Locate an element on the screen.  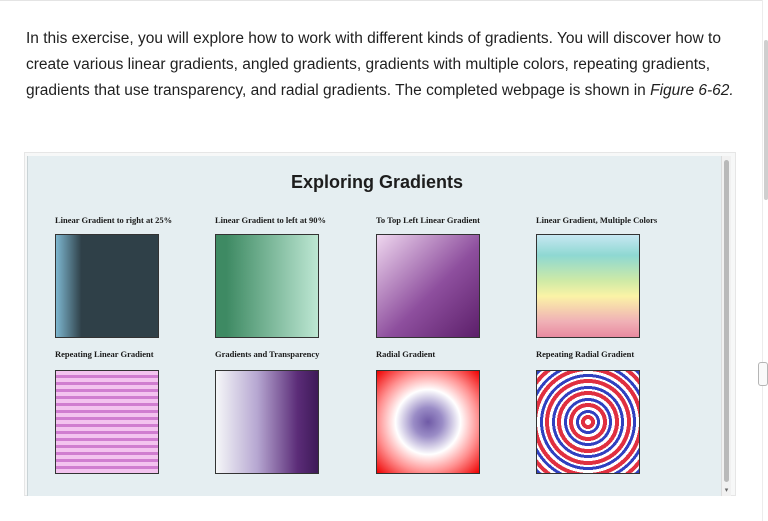
cell-label-repeating-linear: Repeating Linear Gradient is located at coordinates (104, 354).